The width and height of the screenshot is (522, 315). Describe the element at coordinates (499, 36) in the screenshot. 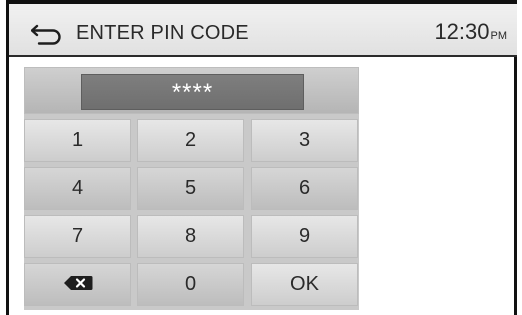

I see `clock-ampm: PM` at that location.